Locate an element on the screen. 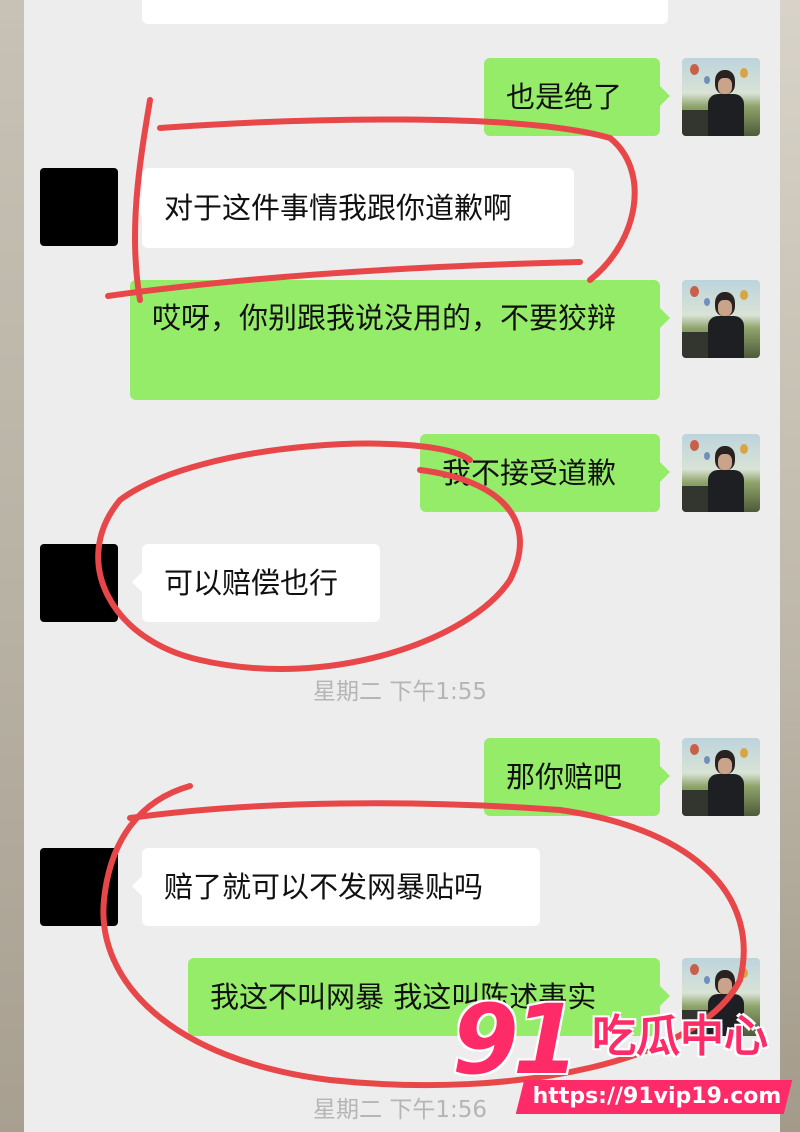  annotation-circle is located at coordinates (309, 556).